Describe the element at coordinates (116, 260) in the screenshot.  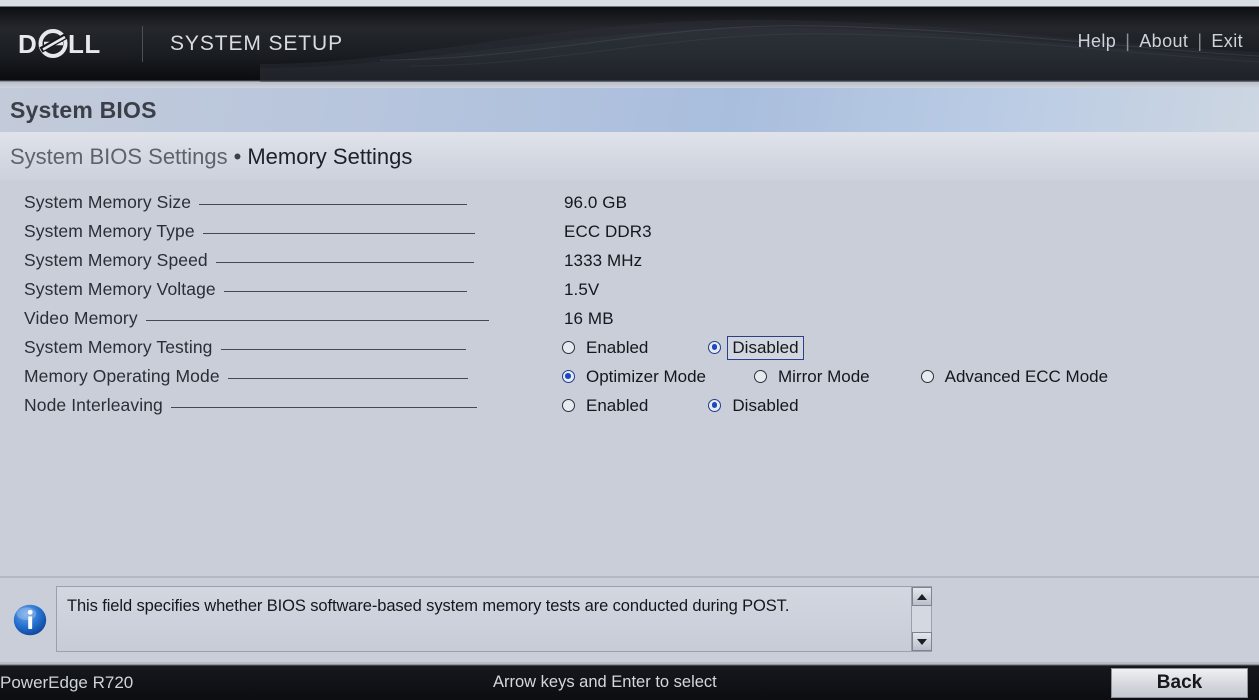
I see `setting-label: System Memory Speed` at that location.